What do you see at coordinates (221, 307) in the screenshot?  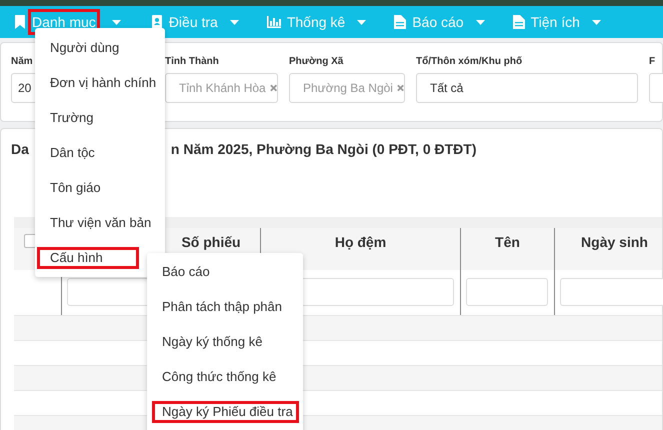 I see `menu-item: Phân tách thập phân` at bounding box center [221, 307].